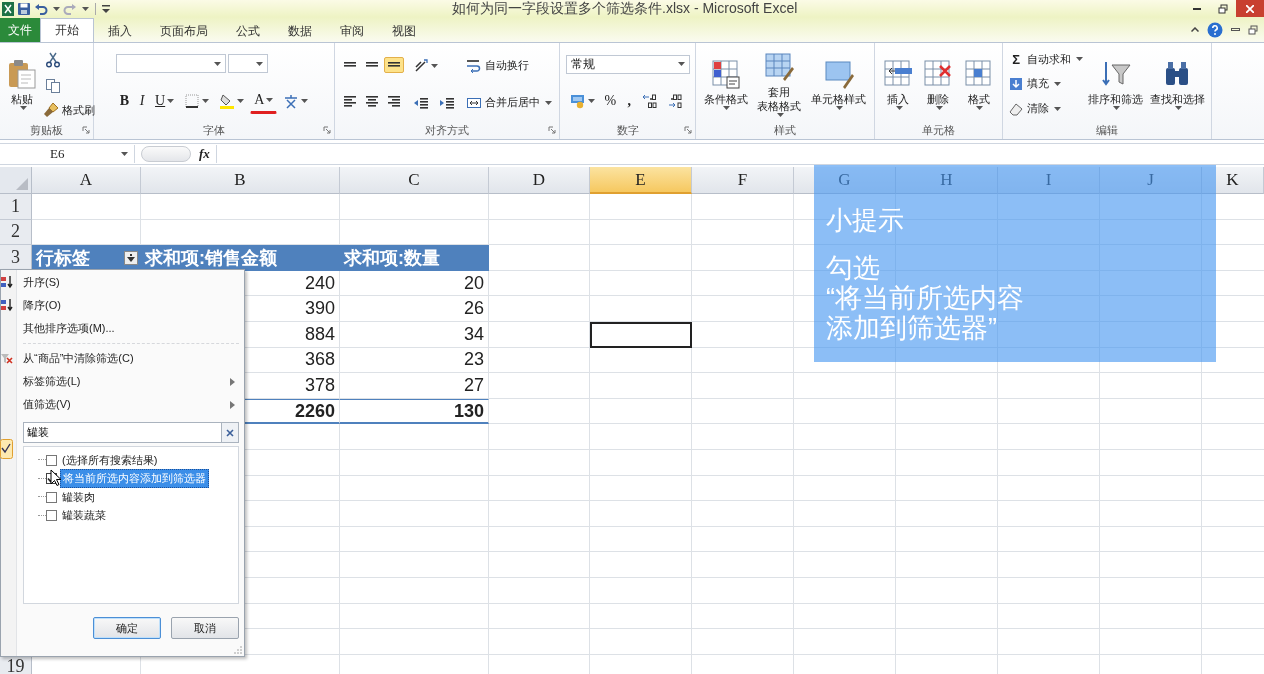 The width and height of the screenshot is (1264, 674). What do you see at coordinates (650, 101) in the screenshot?
I see `increase-decimal-icon` at bounding box center [650, 101].